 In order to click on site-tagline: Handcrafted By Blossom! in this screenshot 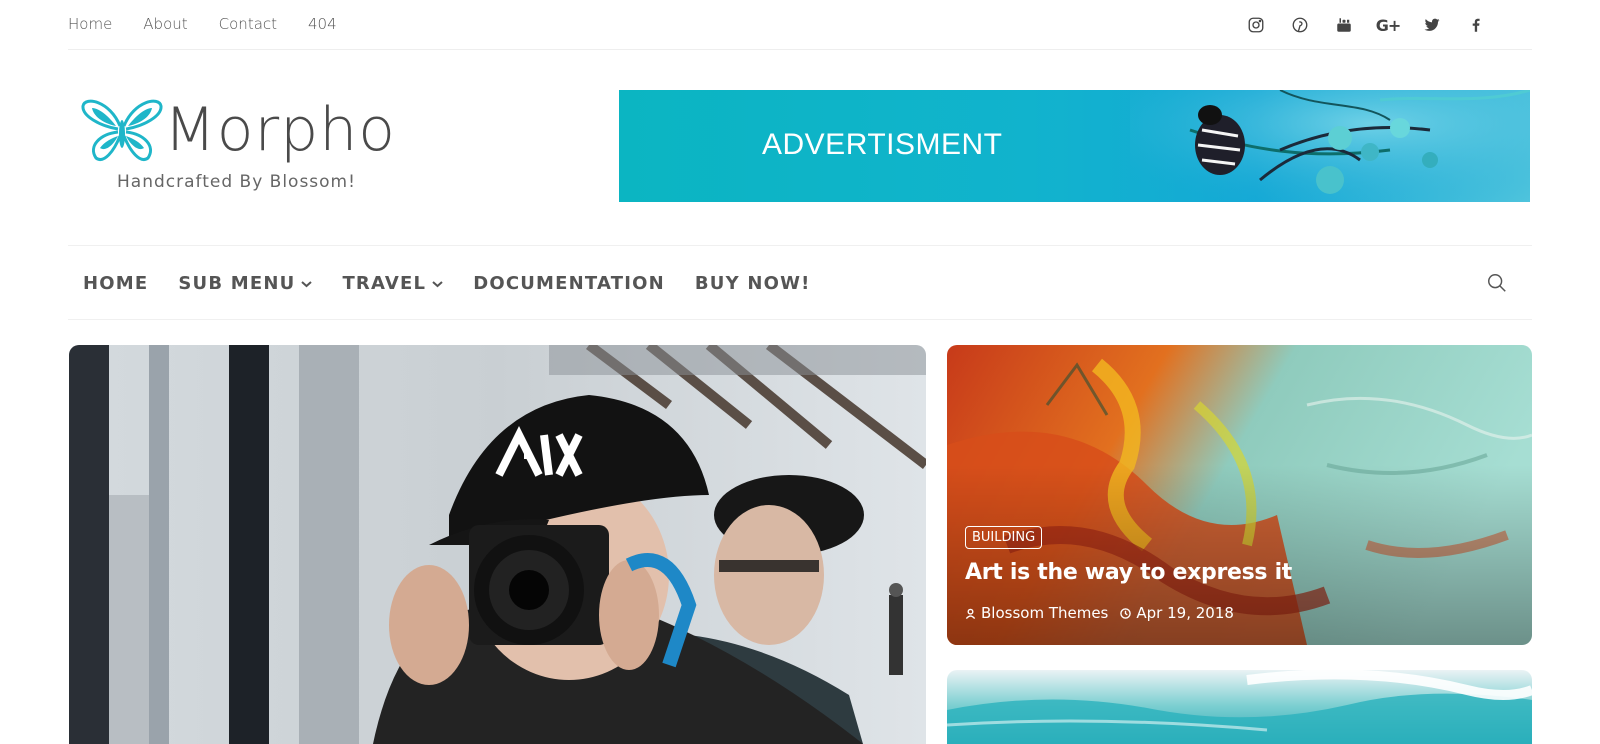, I will do `click(236, 182)`.